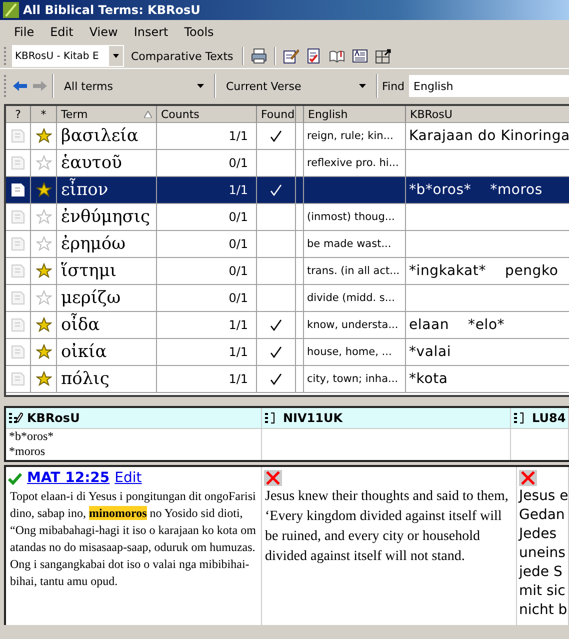 This screenshot has height=639, width=569. I want to click on term-cell: ἐρημόω, so click(107, 244).